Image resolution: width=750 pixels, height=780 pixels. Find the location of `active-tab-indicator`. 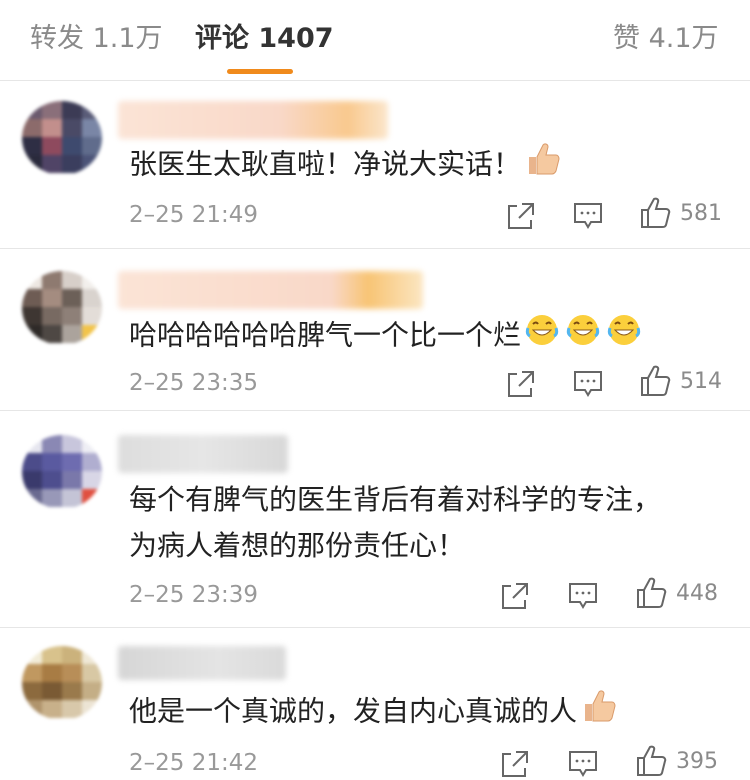

active-tab-indicator is located at coordinates (260, 71).